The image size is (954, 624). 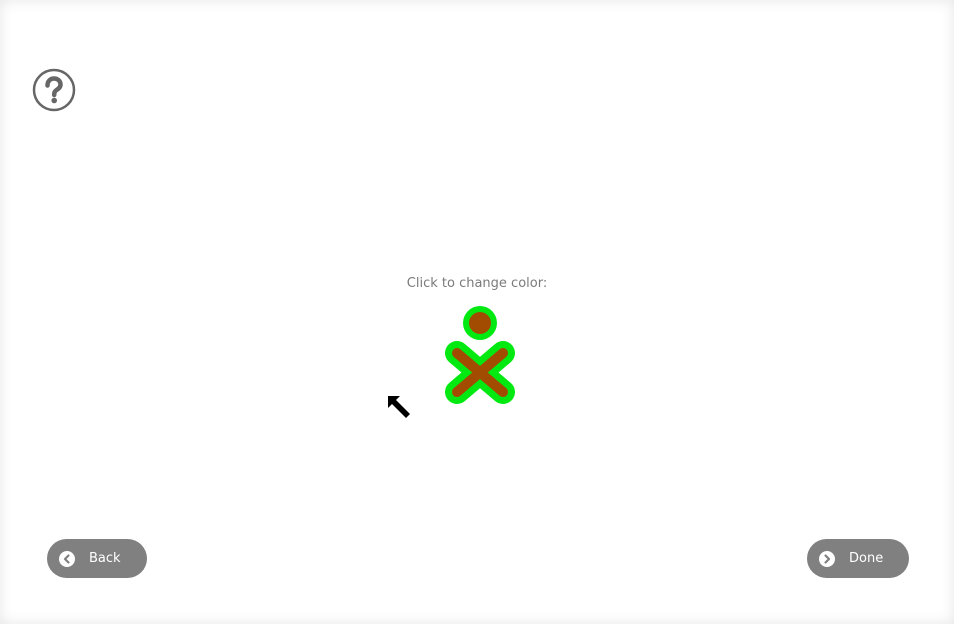 I want to click on help-button, so click(x=54, y=90).